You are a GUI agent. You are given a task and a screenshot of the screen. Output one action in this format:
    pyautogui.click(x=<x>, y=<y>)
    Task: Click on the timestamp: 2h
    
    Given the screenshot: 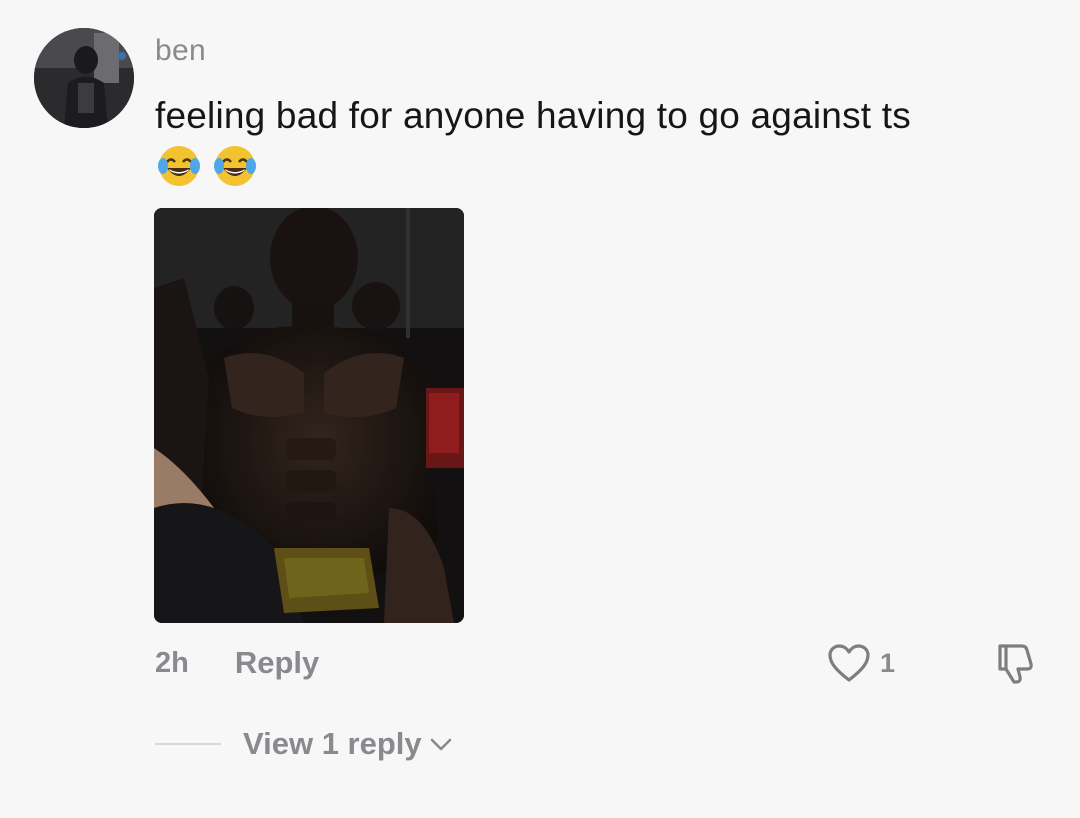 What is the action you would take?
    pyautogui.click(x=172, y=662)
    